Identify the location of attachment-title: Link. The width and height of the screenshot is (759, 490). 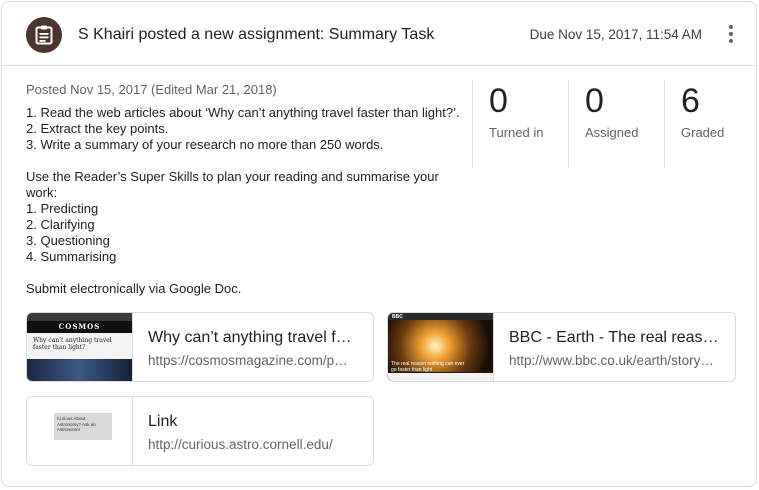
(163, 421).